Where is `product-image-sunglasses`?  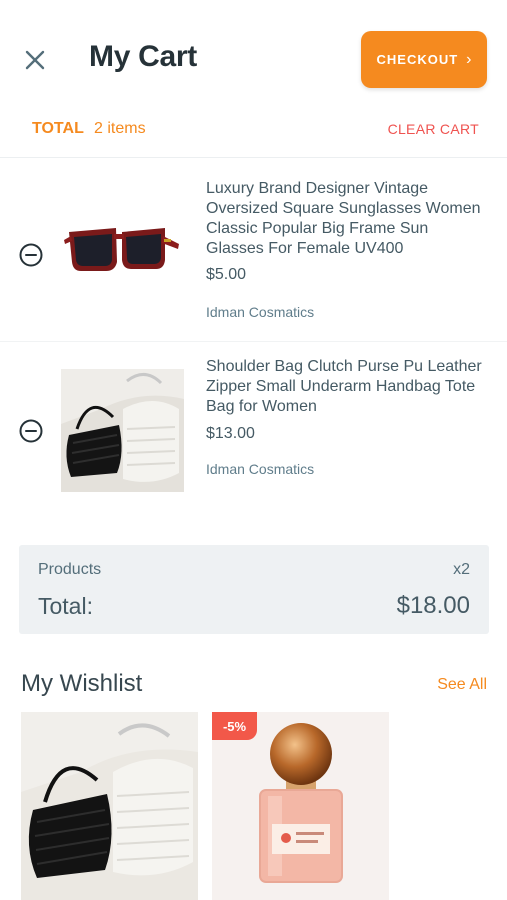 product-image-sunglasses is located at coordinates (122, 249).